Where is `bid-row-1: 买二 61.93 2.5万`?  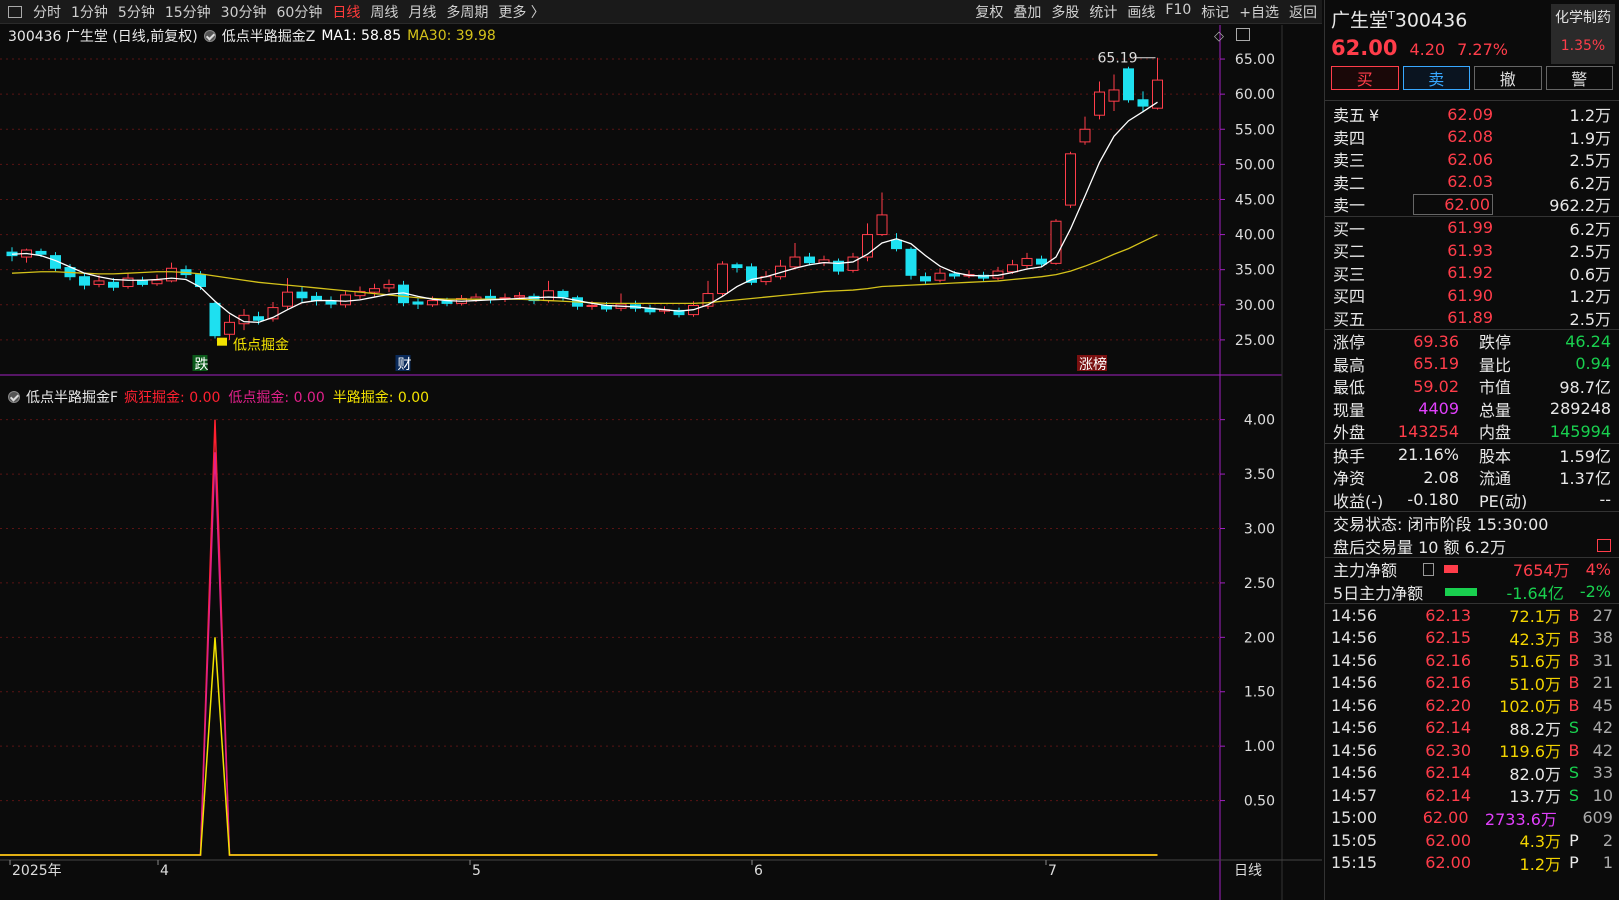 bid-row-1: 买二 61.93 2.5万 is located at coordinates (1472, 250).